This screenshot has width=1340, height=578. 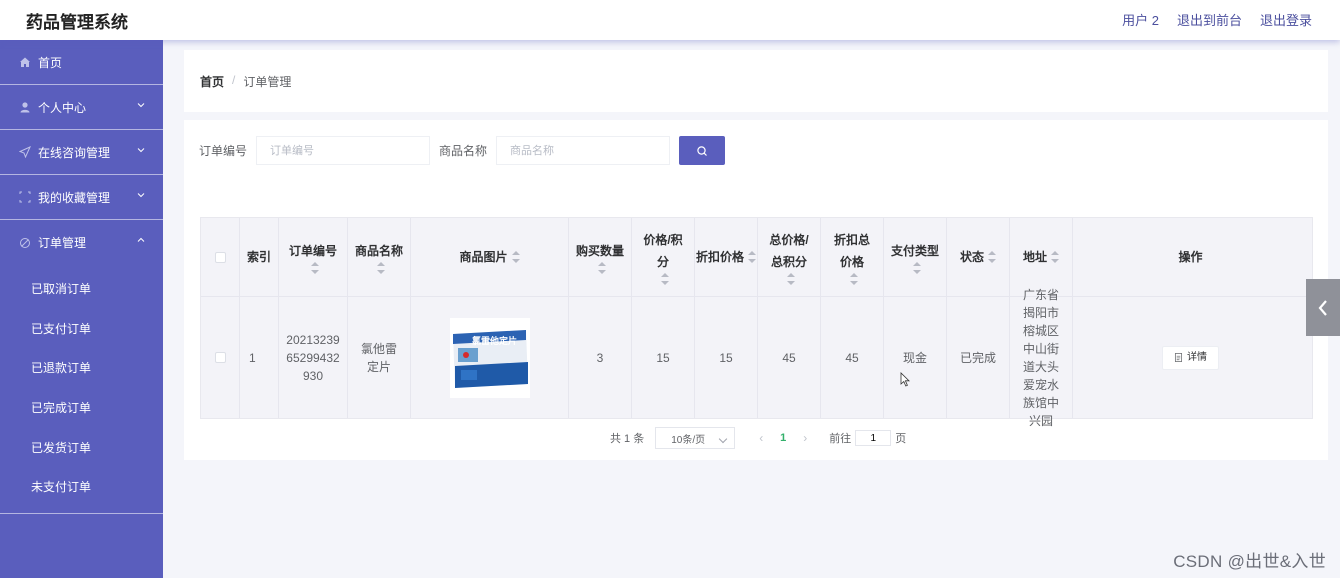 I want to click on header-pay-type: 支付类型, so click(x=915, y=257).